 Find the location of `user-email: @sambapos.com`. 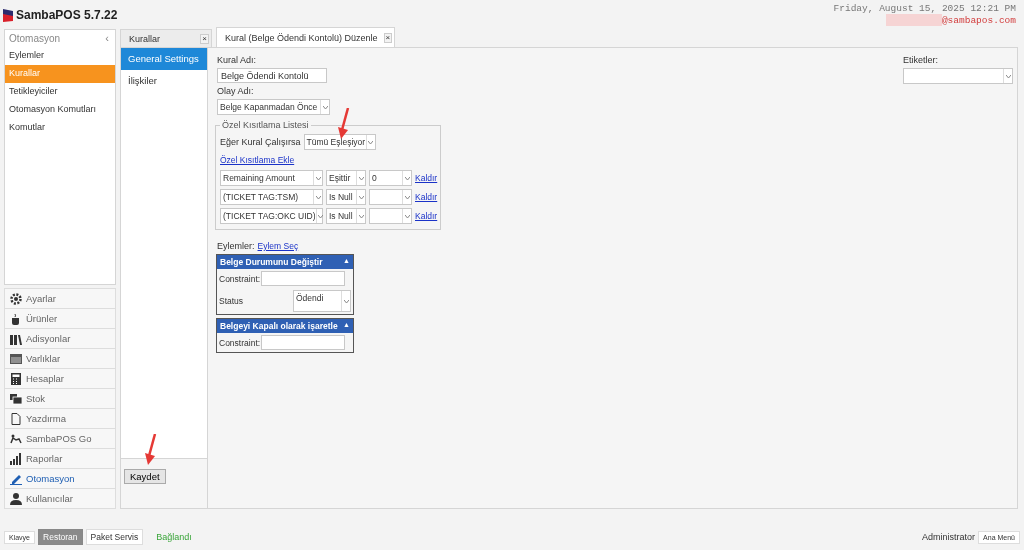

user-email: @sambapos.com is located at coordinates (978, 20).